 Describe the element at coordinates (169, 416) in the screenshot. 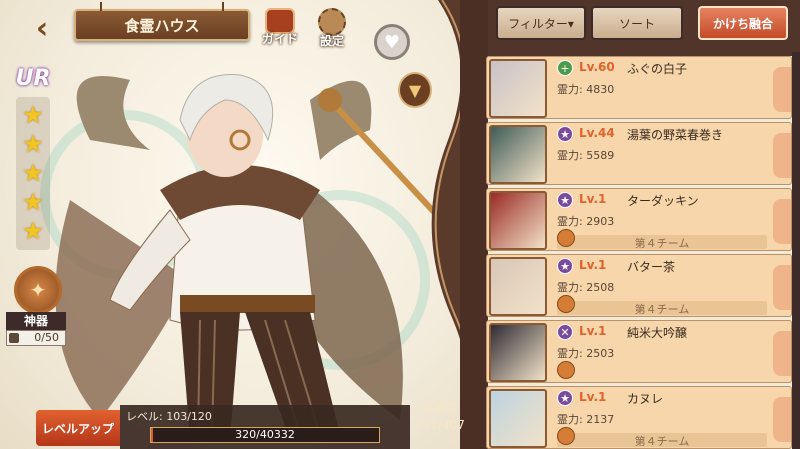

I see `level-text: レベル: 103/120` at that location.